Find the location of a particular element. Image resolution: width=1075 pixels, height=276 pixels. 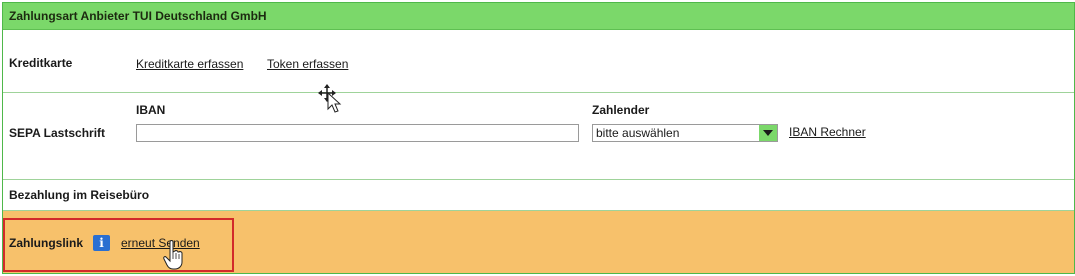

move-cursor-icon is located at coordinates (330, 98).